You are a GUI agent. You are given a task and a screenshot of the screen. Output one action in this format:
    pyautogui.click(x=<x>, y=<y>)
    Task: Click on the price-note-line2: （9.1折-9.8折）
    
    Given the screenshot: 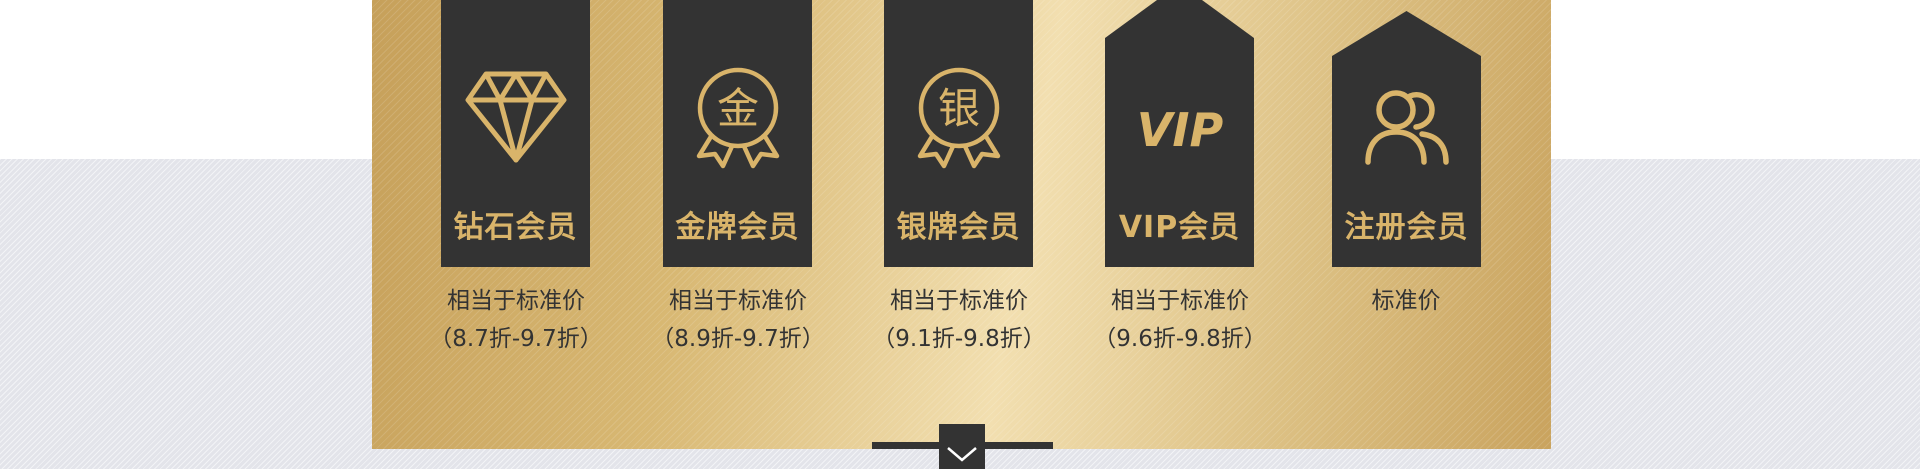 What is the action you would take?
    pyautogui.click(x=959, y=339)
    